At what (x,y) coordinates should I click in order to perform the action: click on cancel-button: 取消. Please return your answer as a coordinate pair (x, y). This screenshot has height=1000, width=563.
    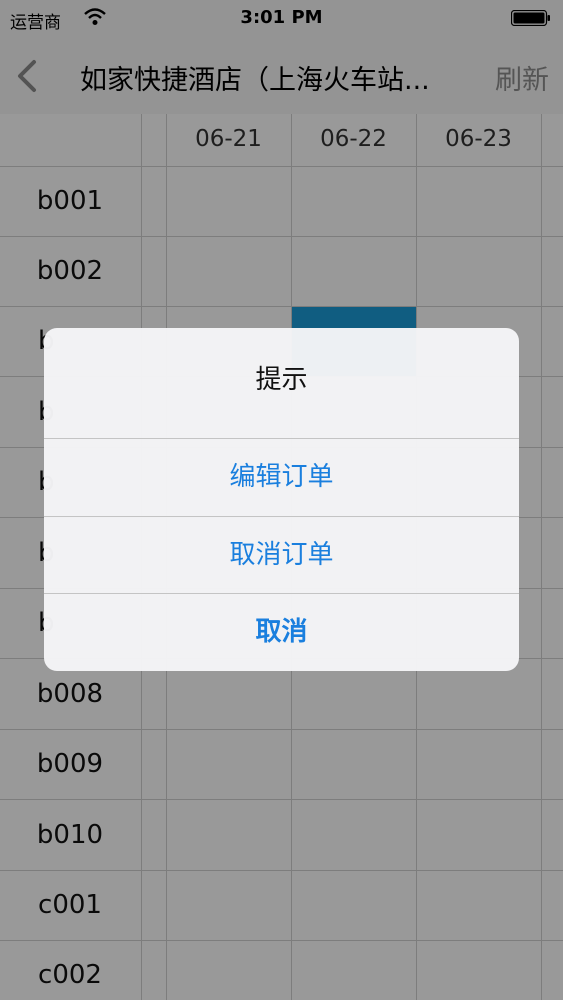
    Looking at the image, I should click on (281, 632).